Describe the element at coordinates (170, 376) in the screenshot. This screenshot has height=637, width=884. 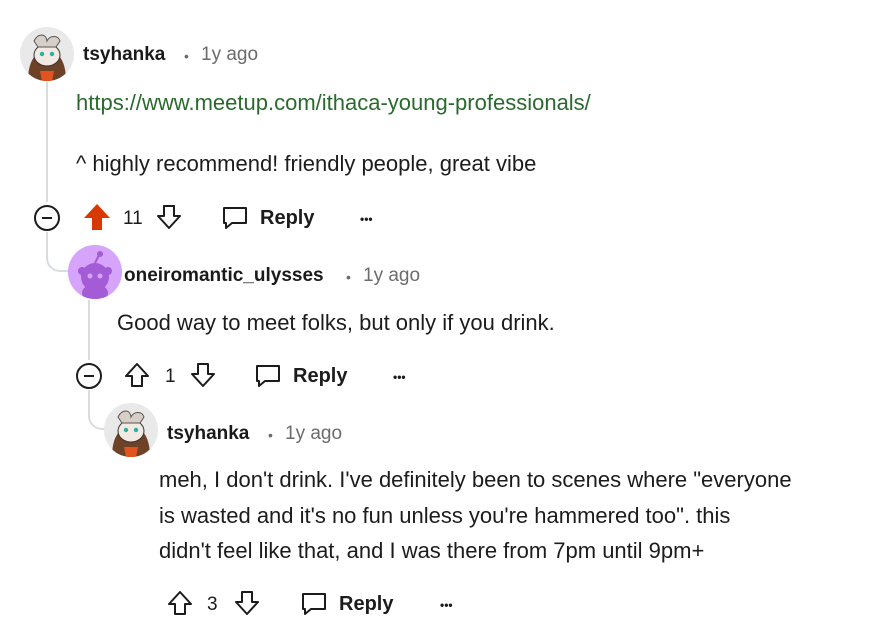
I see `vote-count: 1` at that location.